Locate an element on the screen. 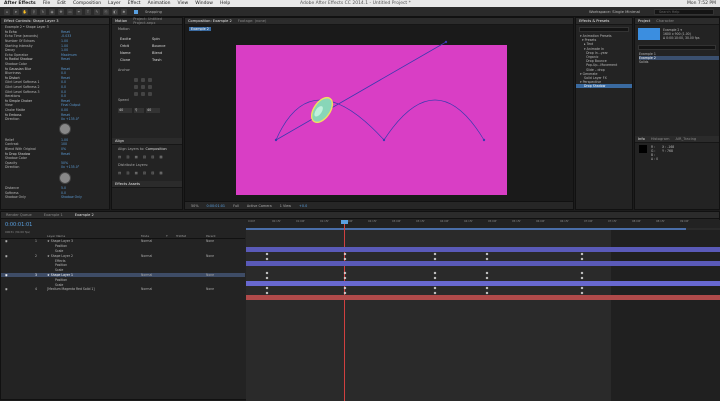  tab-align: Align is located at coordinates (119, 141).